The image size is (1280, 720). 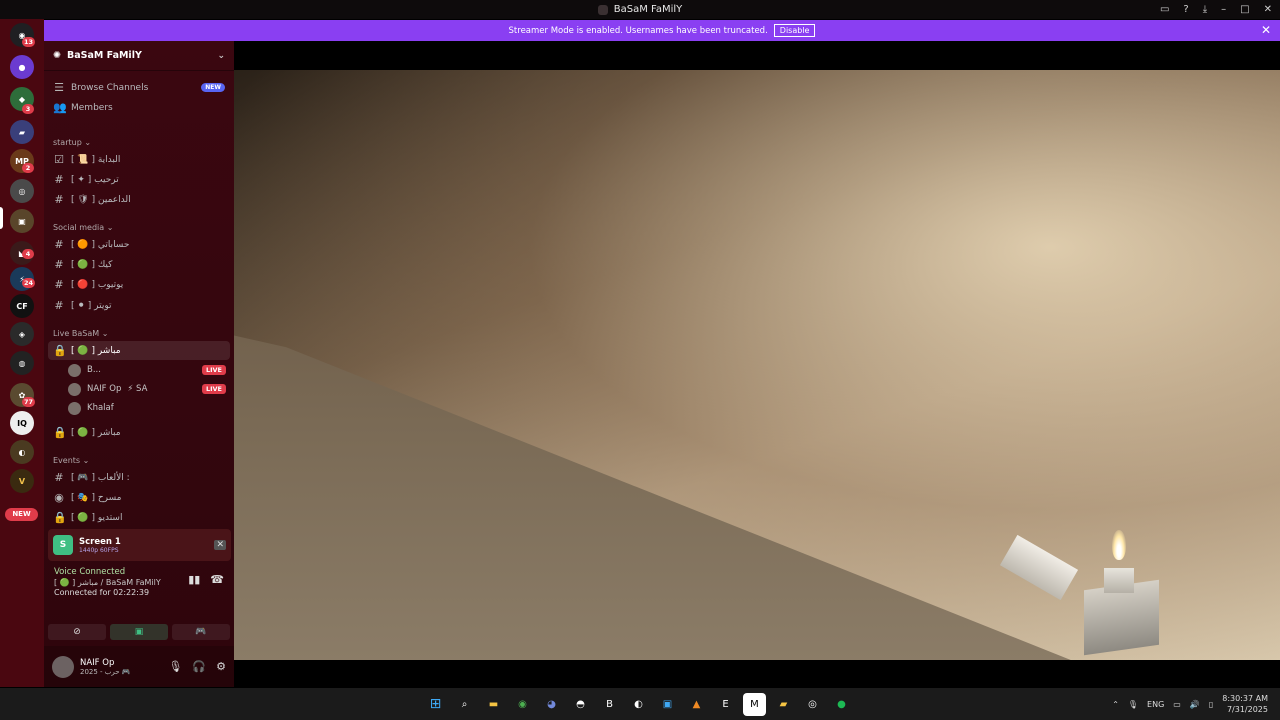 What do you see at coordinates (100, 408) in the screenshot?
I see `voice-user-name: Khalaf` at bounding box center [100, 408].